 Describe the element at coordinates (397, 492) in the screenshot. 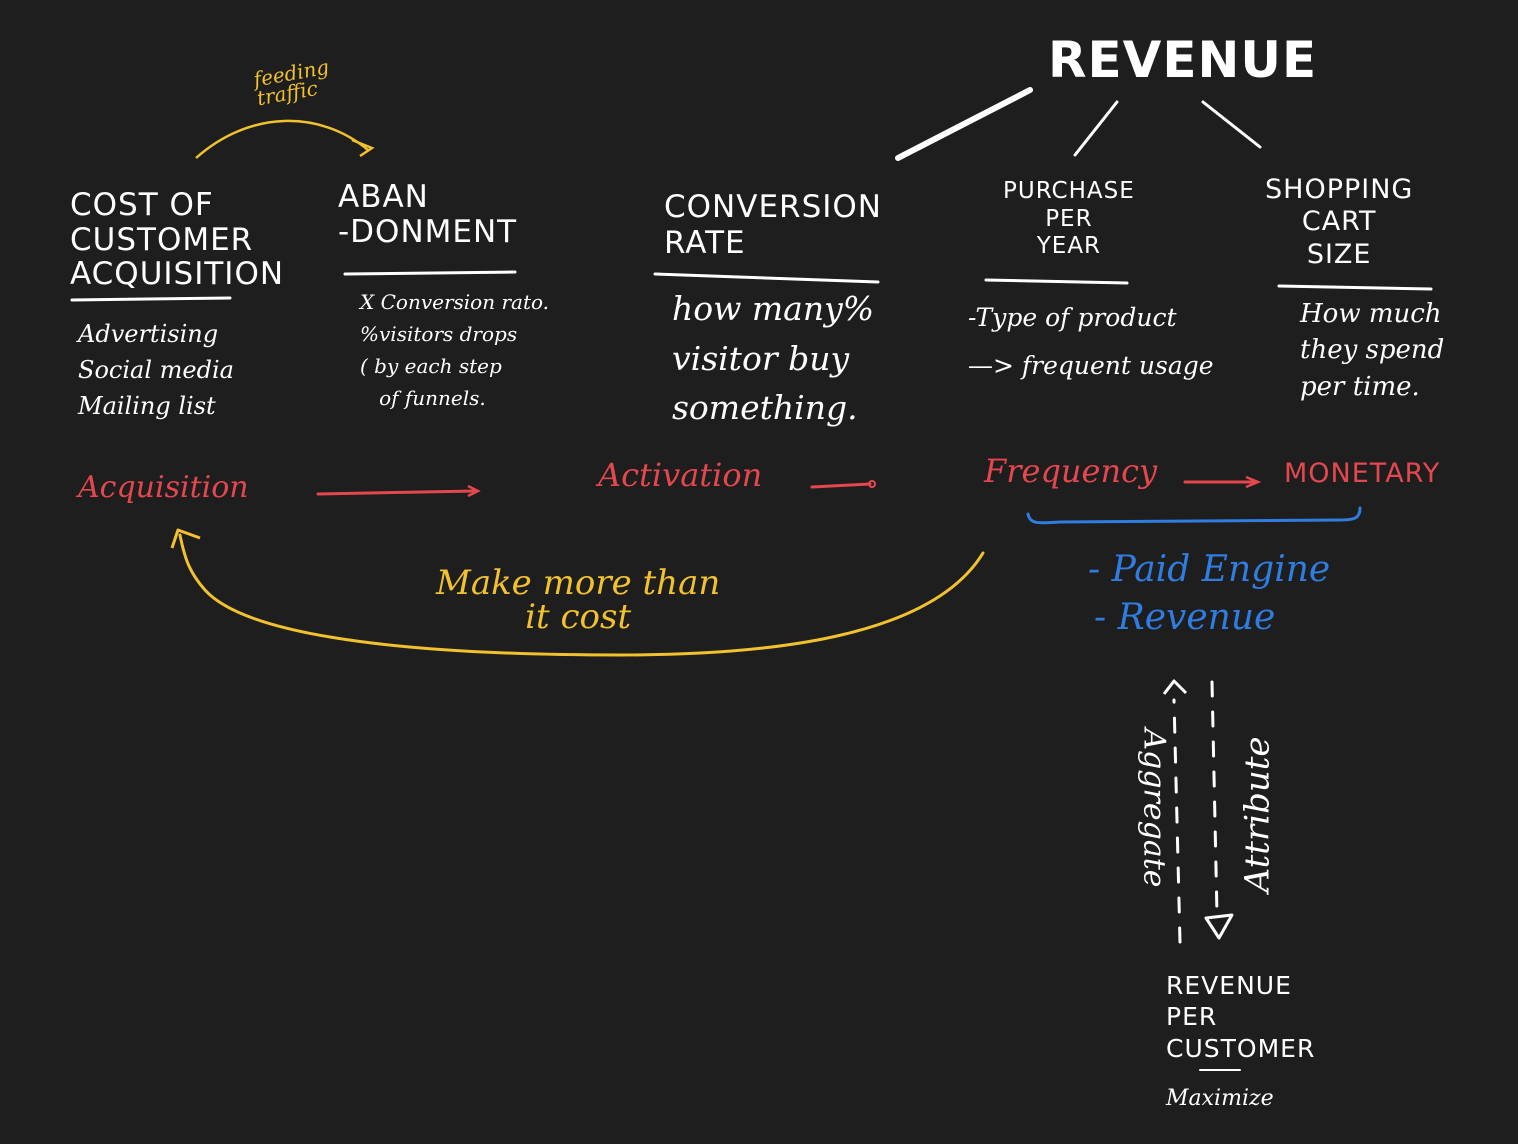

I see `acquisition-to-activation-arrow` at that location.